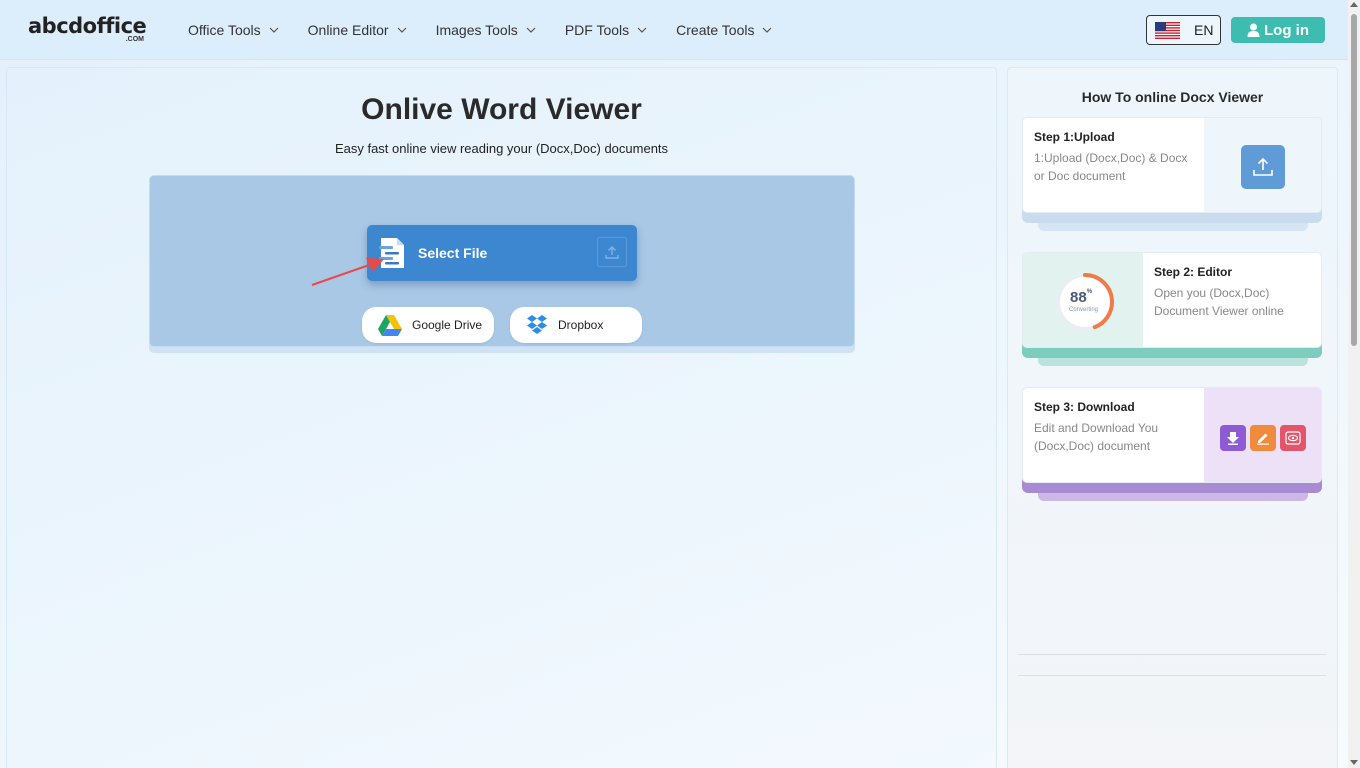 The image size is (1360, 768). I want to click on nav-label: Office Tools, so click(224, 30).